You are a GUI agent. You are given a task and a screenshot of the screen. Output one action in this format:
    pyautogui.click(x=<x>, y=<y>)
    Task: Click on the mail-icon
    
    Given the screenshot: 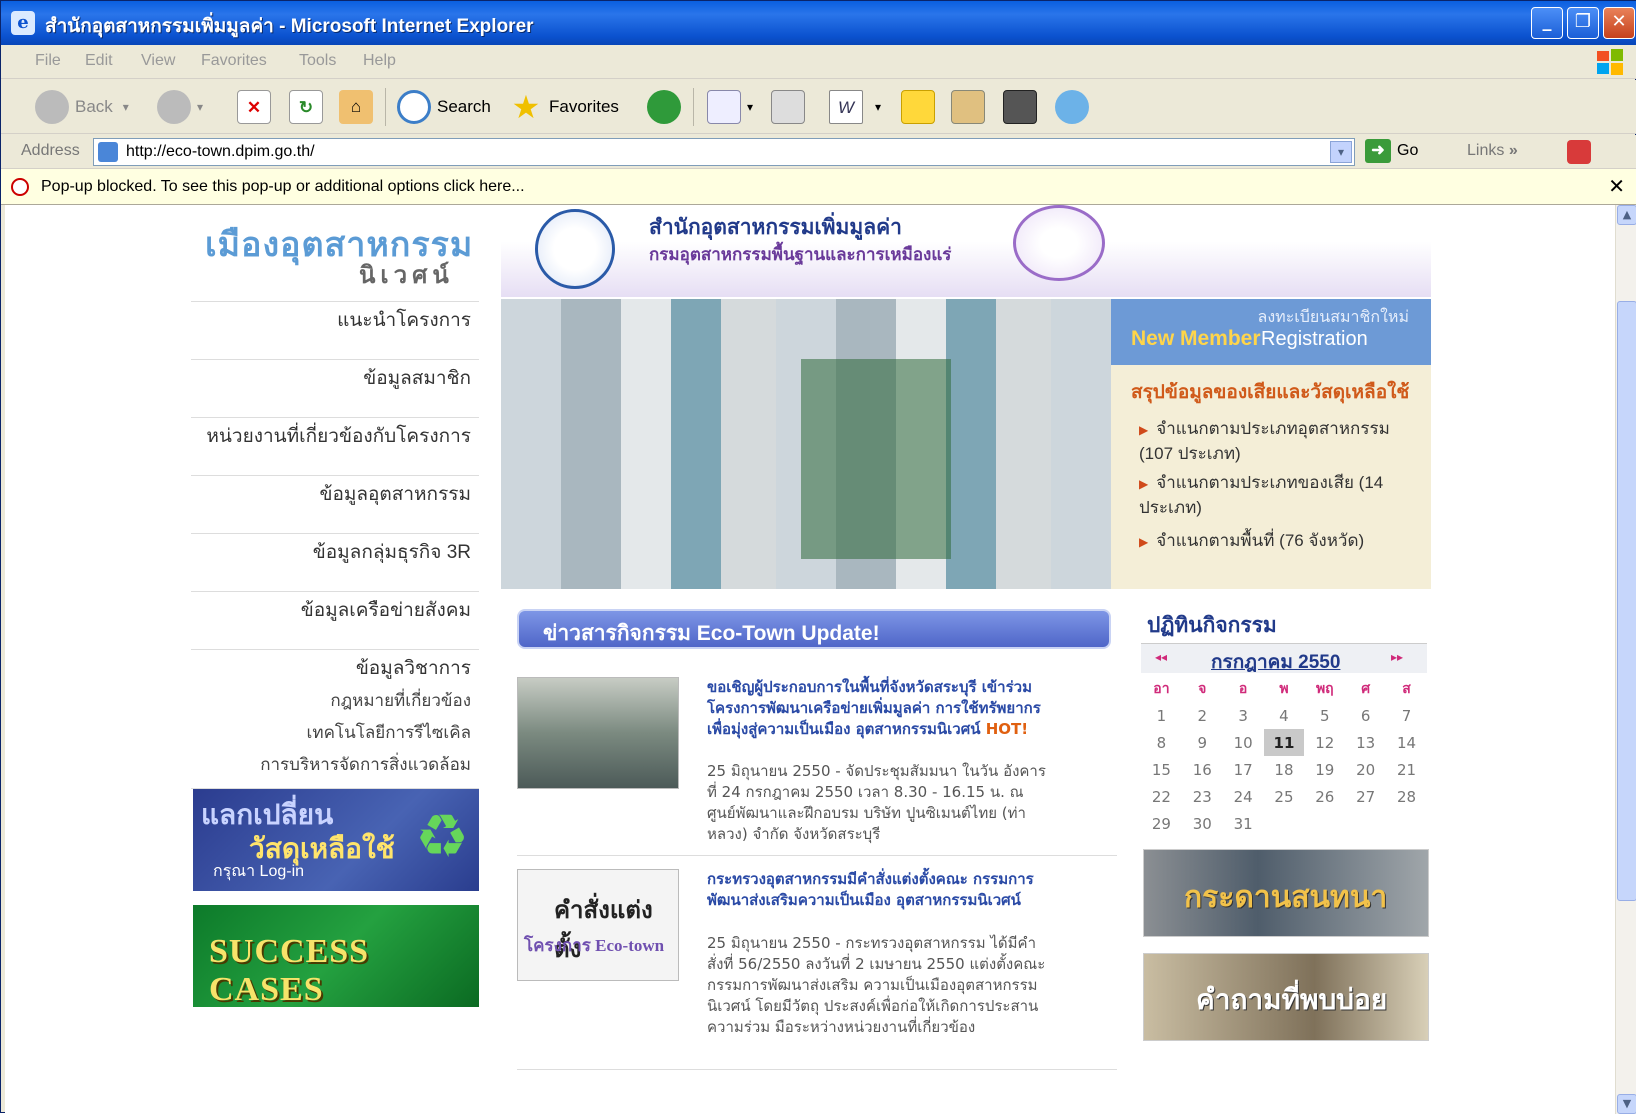 What is the action you would take?
    pyautogui.click(x=724, y=107)
    